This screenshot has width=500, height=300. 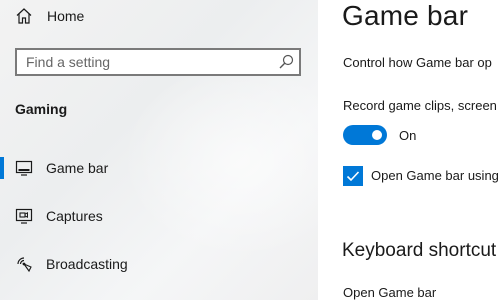 I want to click on broadcasting-icon, so click(x=24, y=264).